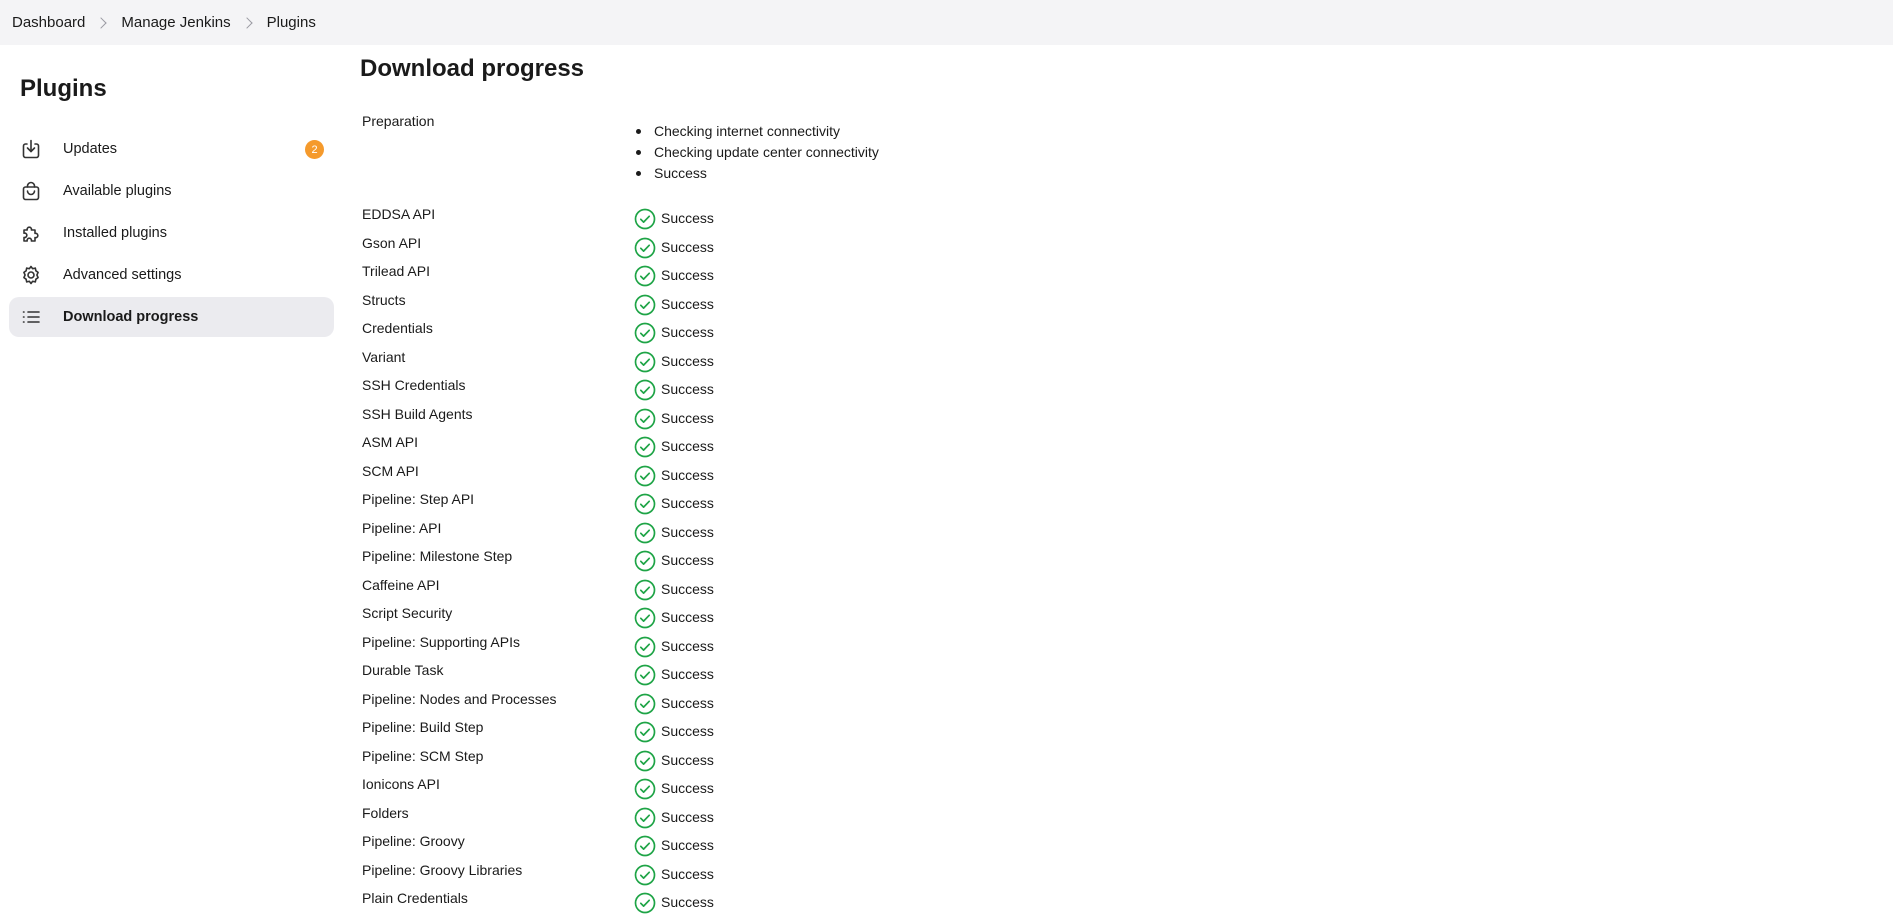  Describe the element at coordinates (812, 334) in the screenshot. I see `plugin-row: Credentials Success` at that location.